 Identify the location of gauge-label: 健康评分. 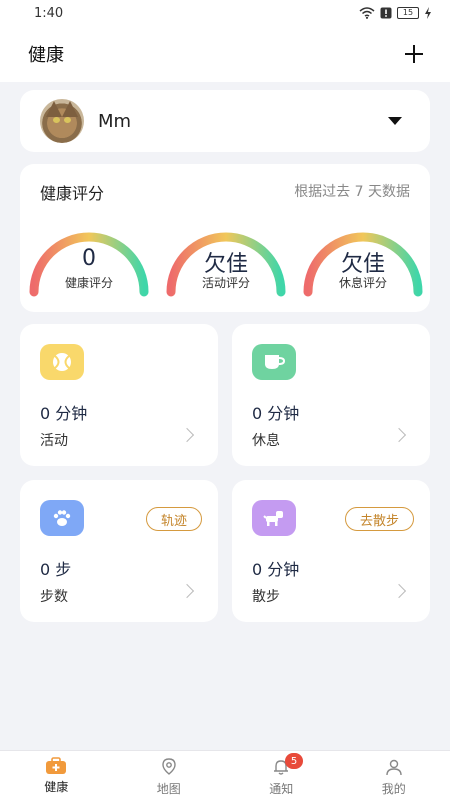
(88, 283).